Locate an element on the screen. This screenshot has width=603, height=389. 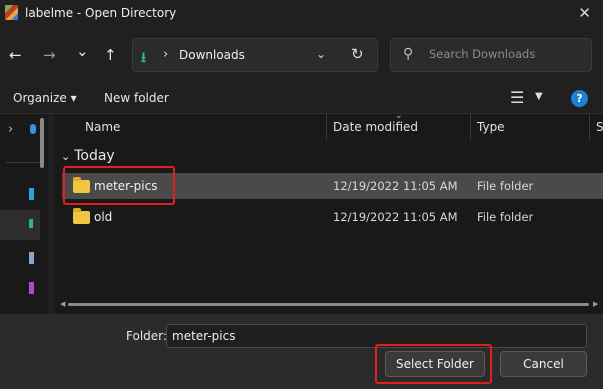
navigation-pane: › is located at coordinates (24, 214).